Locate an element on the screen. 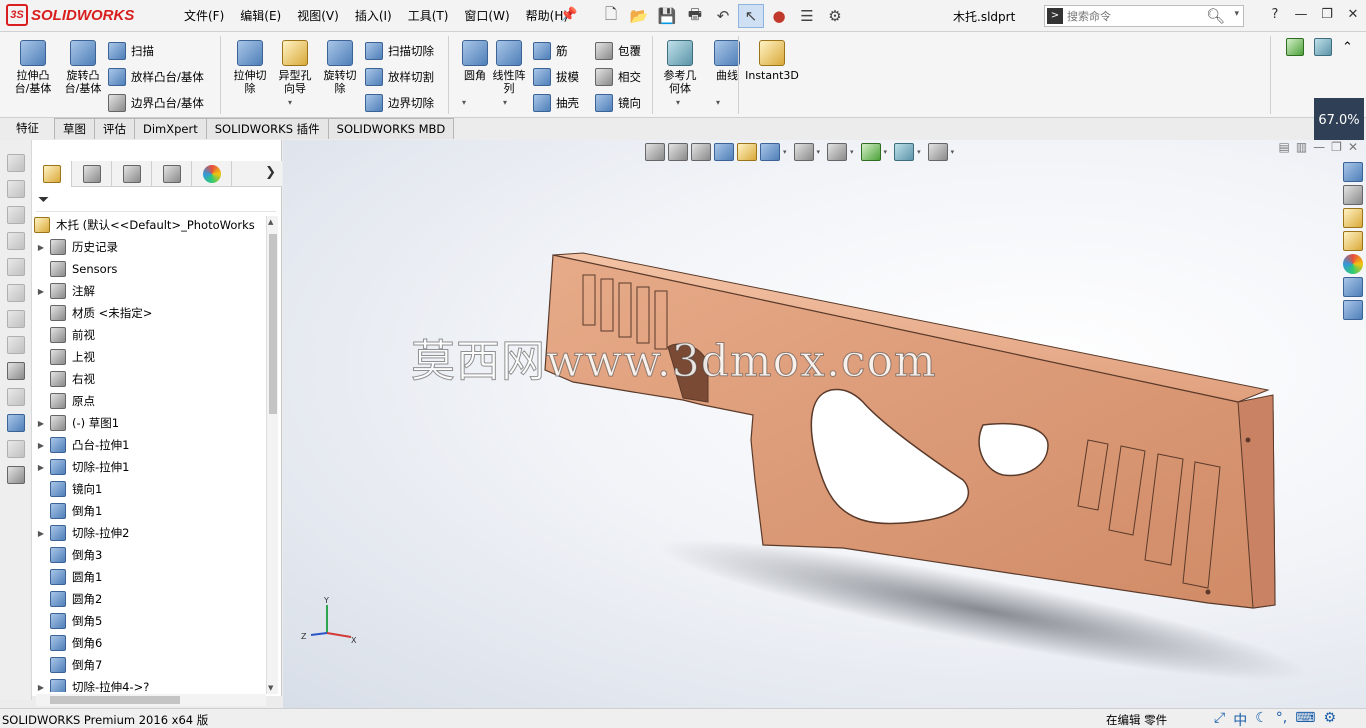 This screenshot has height=728, width=1366. close-button: ✕ is located at coordinates (1353, 15).